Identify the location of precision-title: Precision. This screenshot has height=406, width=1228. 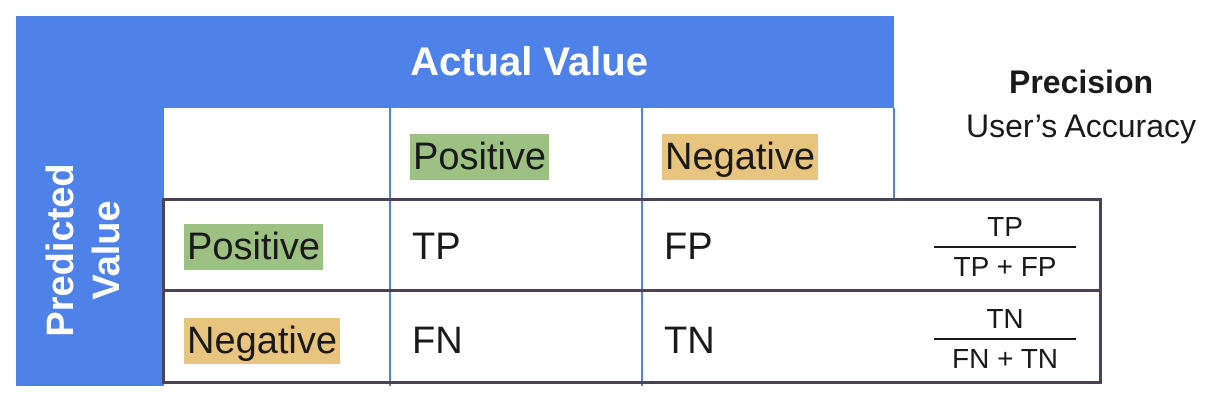
(1081, 82).